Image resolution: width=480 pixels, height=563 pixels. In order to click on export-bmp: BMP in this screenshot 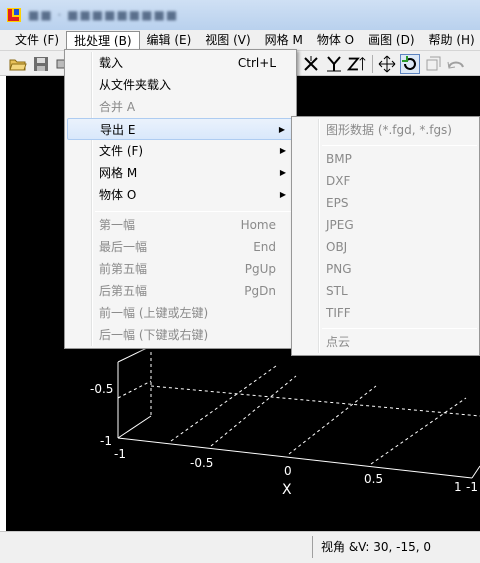, I will do `click(385, 159)`.